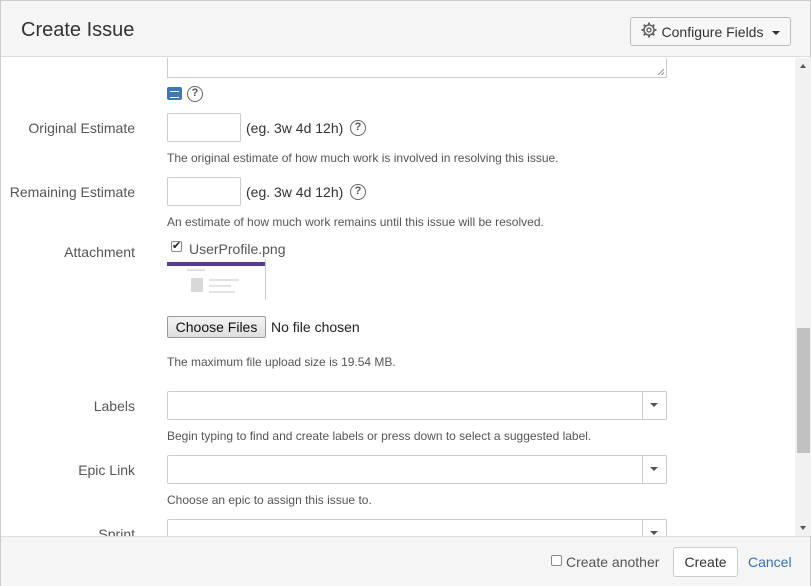 This screenshot has width=811, height=586. What do you see at coordinates (197, 285) in the screenshot?
I see `thumbnail-avatar` at bounding box center [197, 285].